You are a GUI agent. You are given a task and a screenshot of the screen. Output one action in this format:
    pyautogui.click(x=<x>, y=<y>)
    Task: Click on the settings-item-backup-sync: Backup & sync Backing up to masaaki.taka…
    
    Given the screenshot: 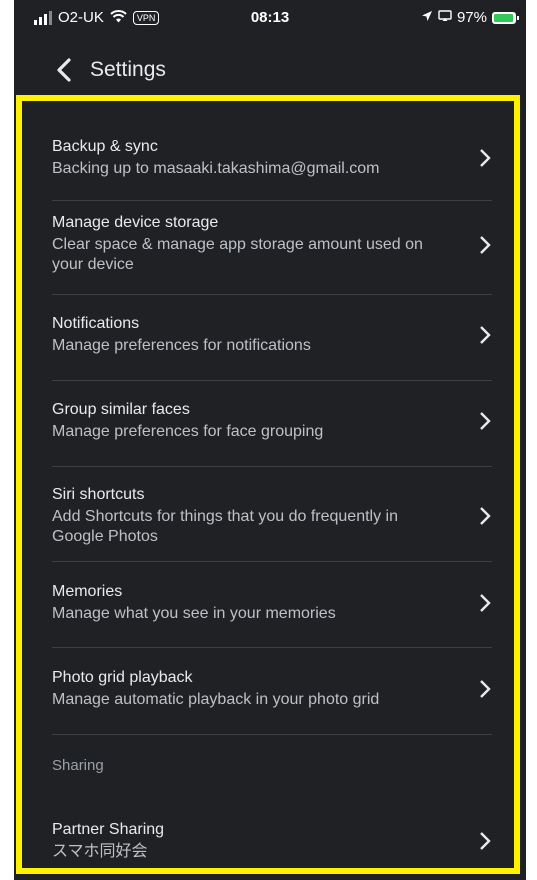 What is the action you would take?
    pyautogui.click(x=272, y=169)
    